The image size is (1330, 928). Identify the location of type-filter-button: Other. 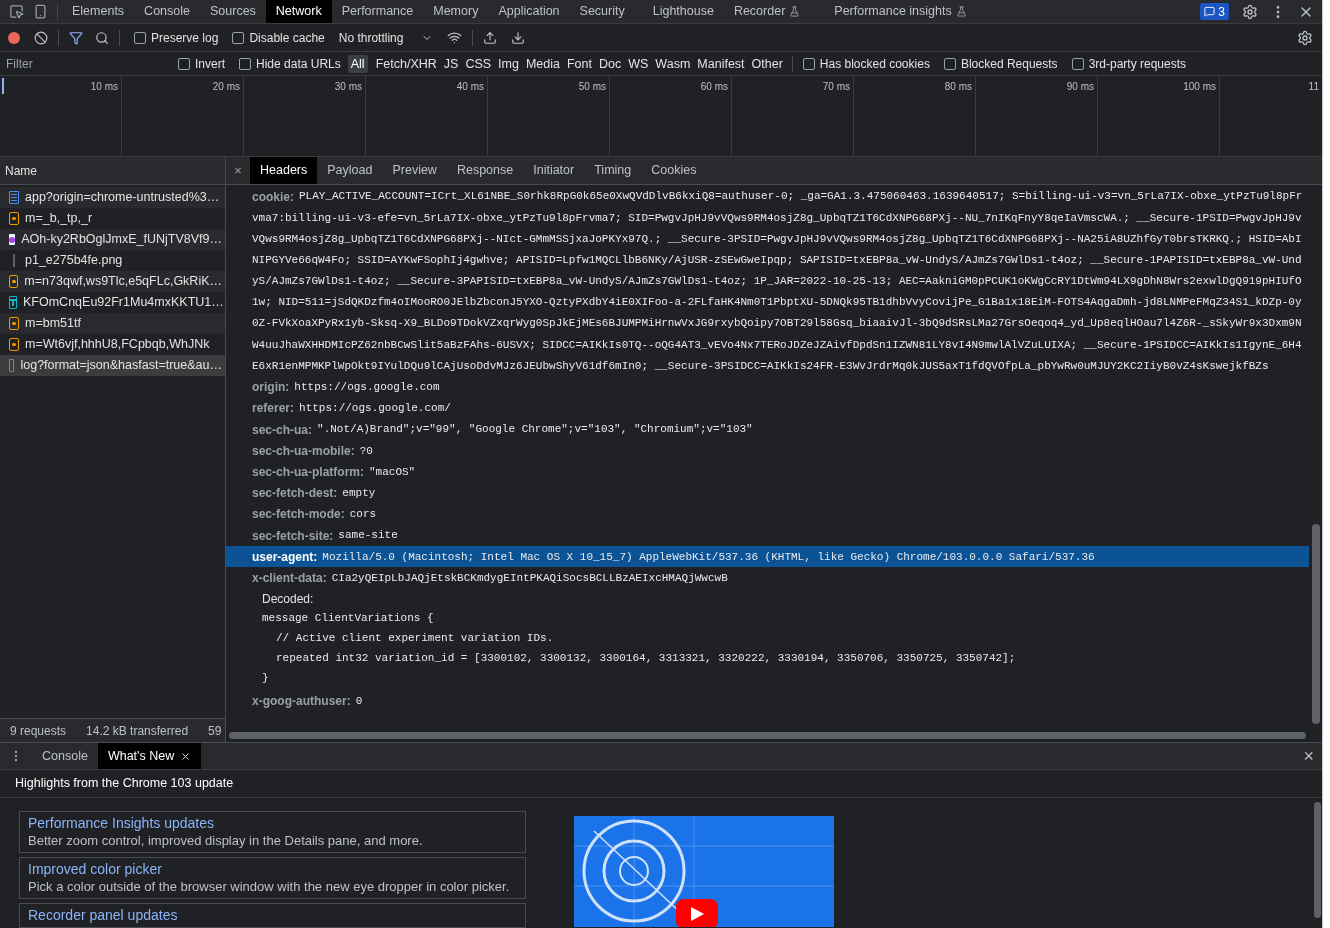
(767, 63).